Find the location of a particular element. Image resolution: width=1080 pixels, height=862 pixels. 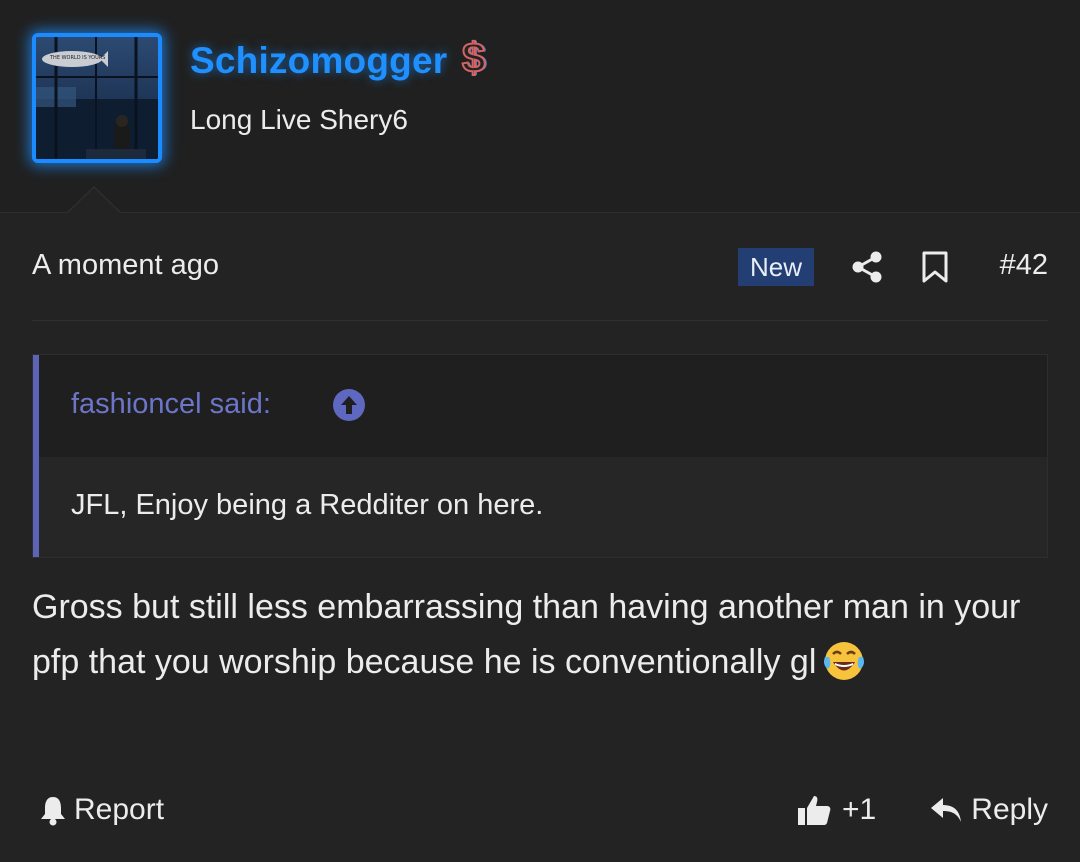

post-actions: Report +1 Reply is located at coordinates (540, 812).